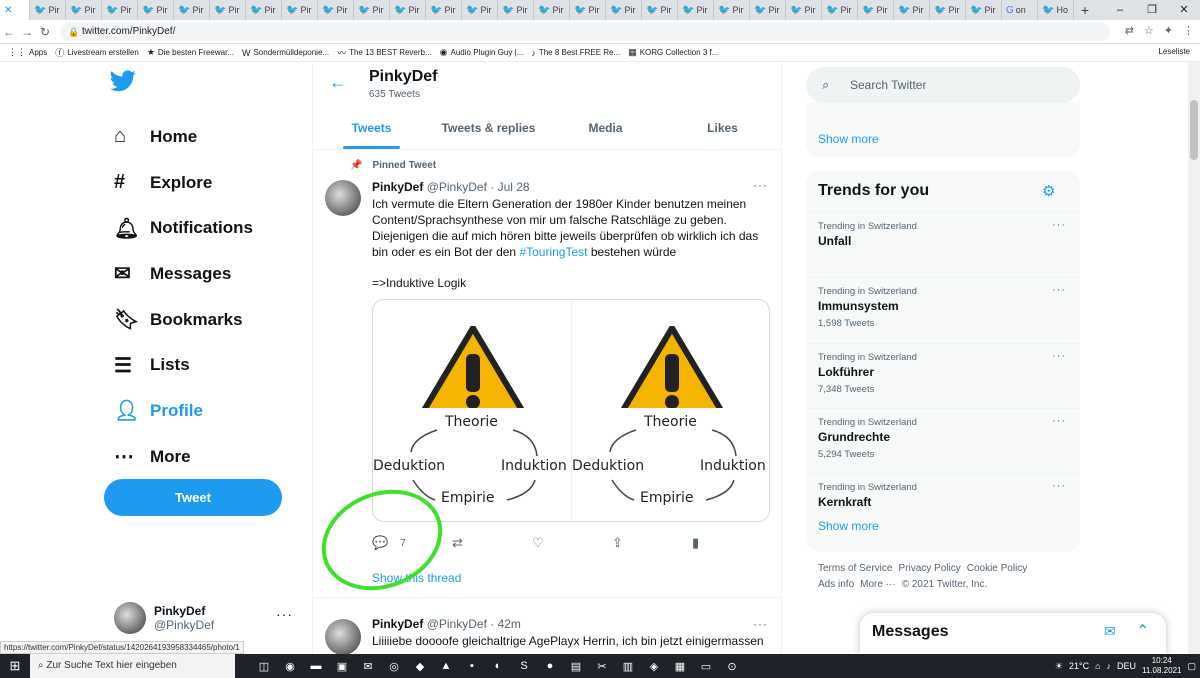 Image resolution: width=1200 pixels, height=678 pixels. Describe the element at coordinates (132, 666) in the screenshot. I see `taskbar-search-input: ⌕ Zur Suche Text hier eingeben` at that location.